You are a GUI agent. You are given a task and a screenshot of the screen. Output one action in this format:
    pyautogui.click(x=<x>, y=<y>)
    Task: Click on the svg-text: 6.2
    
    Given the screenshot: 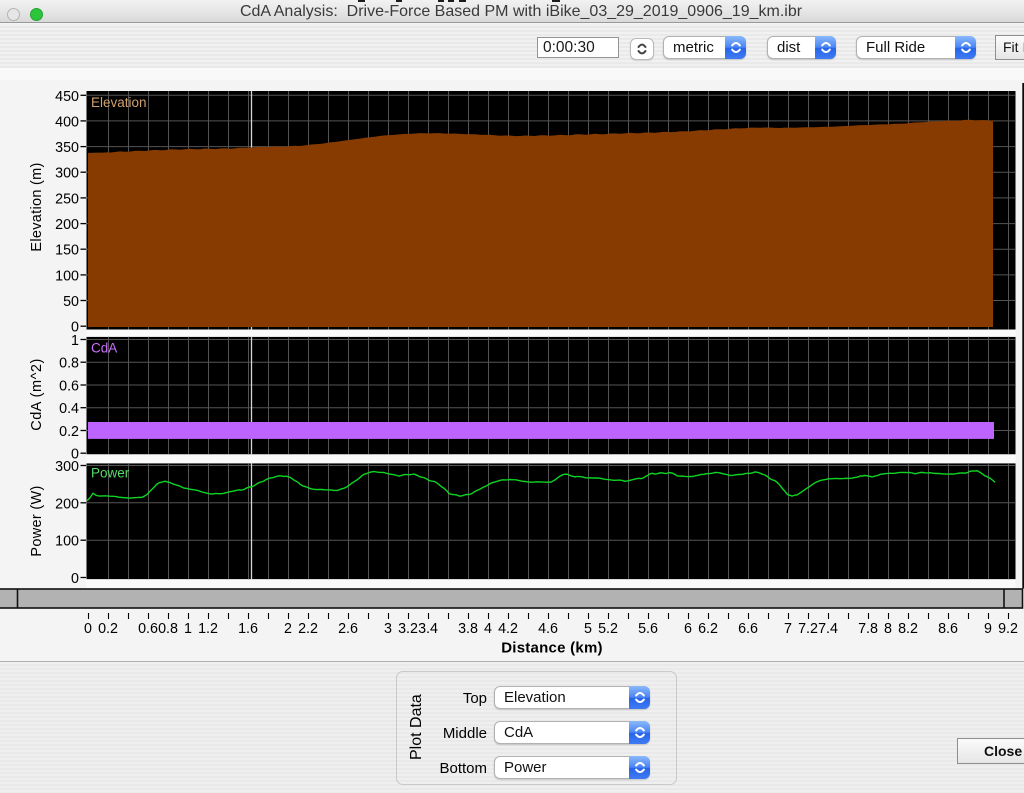 What is the action you would take?
    pyautogui.click(x=708, y=629)
    